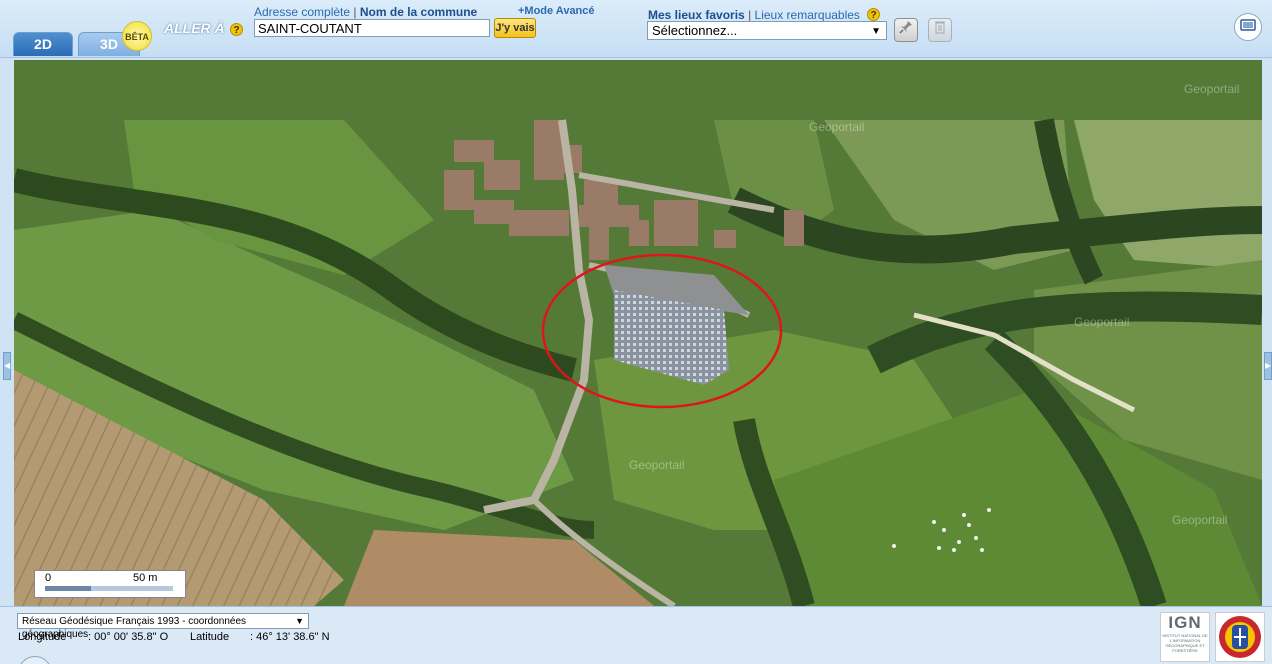 Image resolution: width=1272 pixels, height=664 pixels. Describe the element at coordinates (418, 12) in the screenshot. I see `commune-name-link: Nom de la commune` at that location.